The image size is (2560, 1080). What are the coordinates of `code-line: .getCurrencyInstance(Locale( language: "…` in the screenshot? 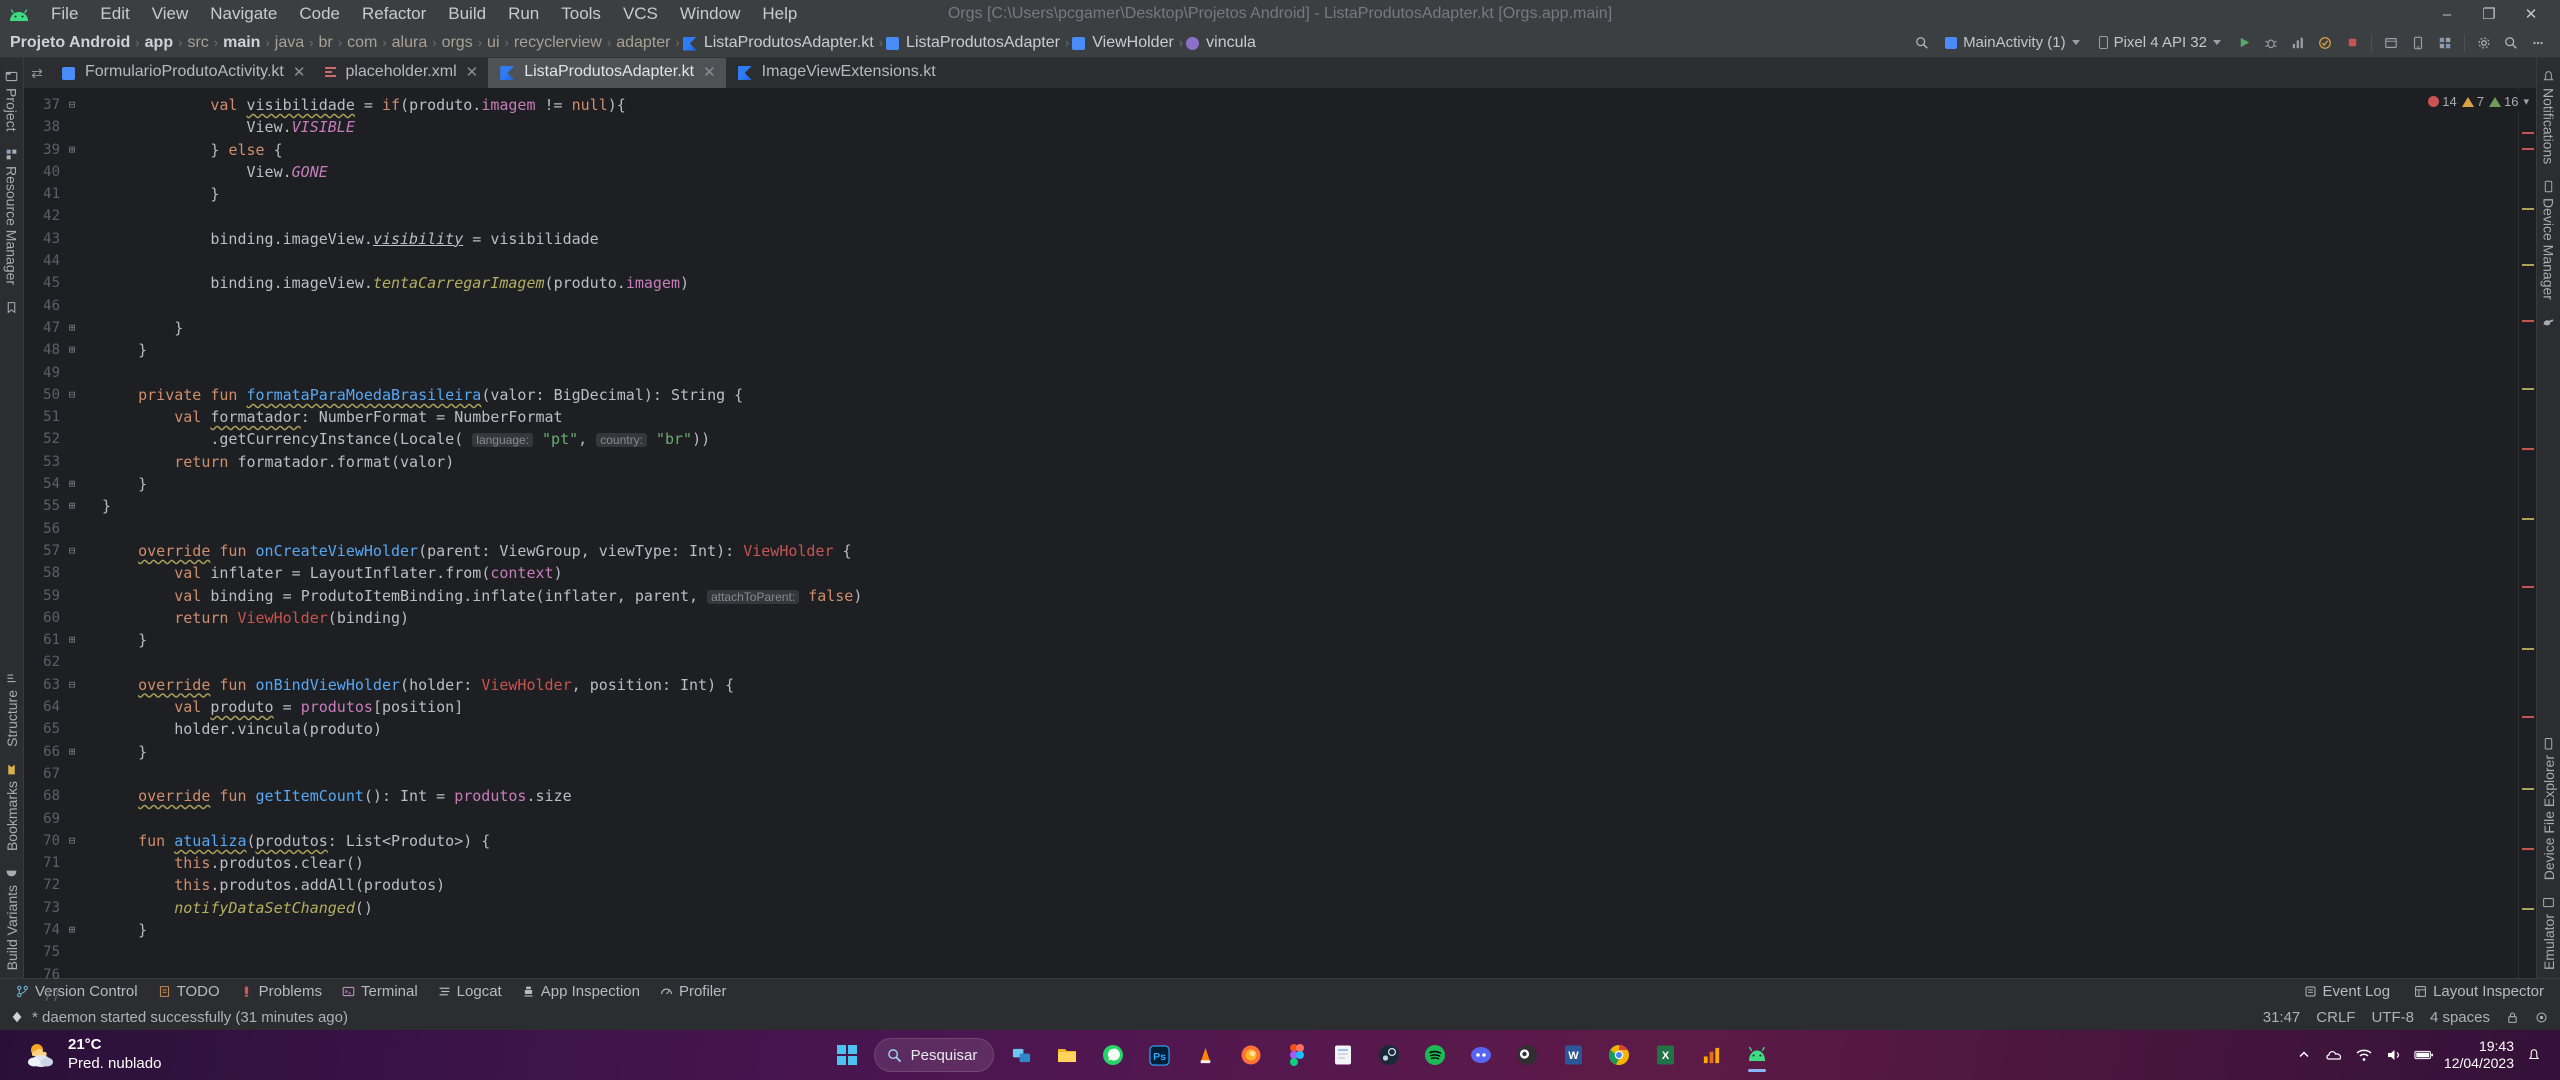 It's located at (1310, 439).